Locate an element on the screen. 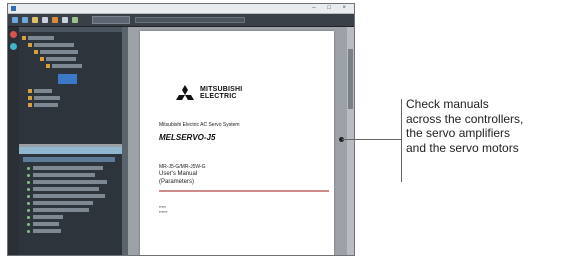  app-icon is located at coordinates (13, 8).